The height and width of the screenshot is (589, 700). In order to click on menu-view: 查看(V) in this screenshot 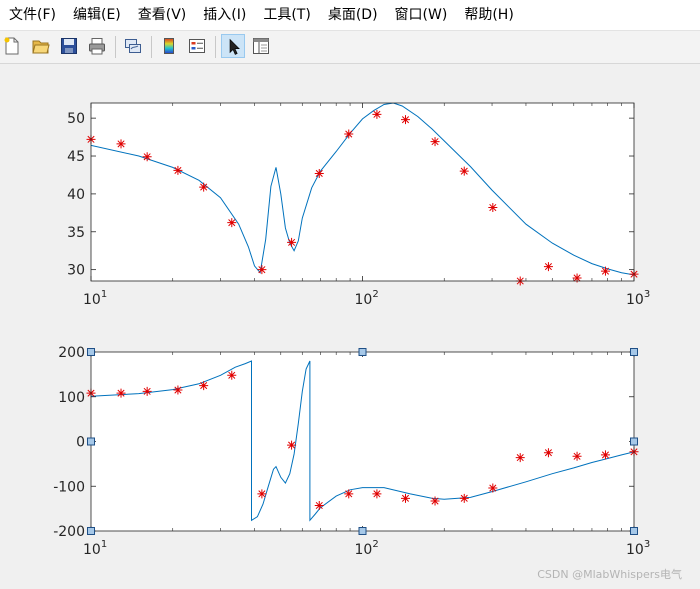, I will do `click(162, 15)`.